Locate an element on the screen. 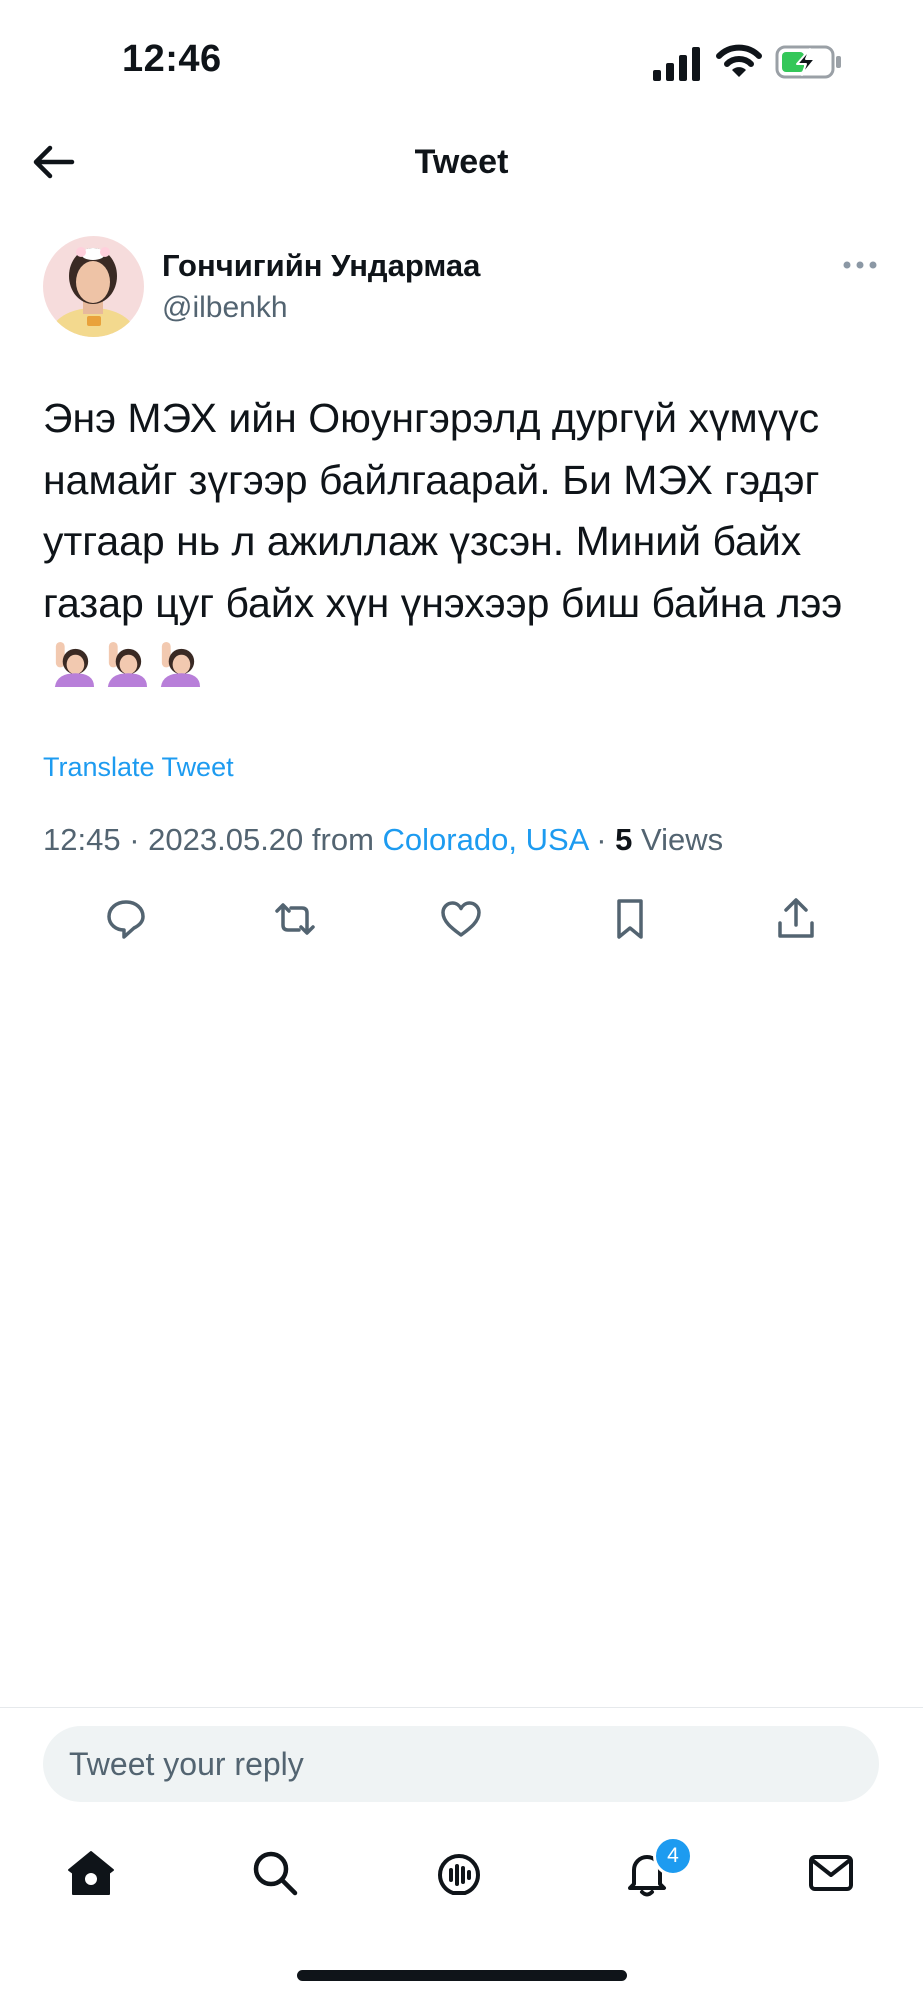  page-title: Tweet is located at coordinates (461, 162).